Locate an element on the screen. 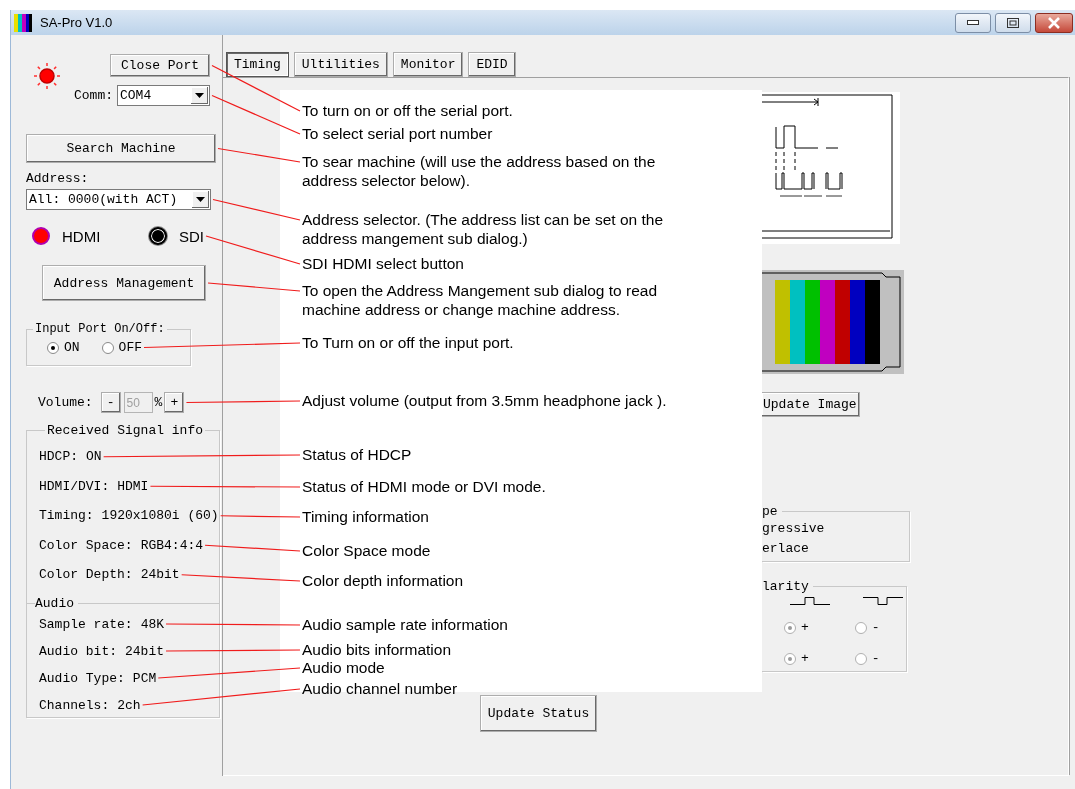 Image resolution: width=1075 pixels, height=789 pixels. annotation-text: Adjust volume (output from 3.5mm headphone jack ). is located at coordinates (485, 400).